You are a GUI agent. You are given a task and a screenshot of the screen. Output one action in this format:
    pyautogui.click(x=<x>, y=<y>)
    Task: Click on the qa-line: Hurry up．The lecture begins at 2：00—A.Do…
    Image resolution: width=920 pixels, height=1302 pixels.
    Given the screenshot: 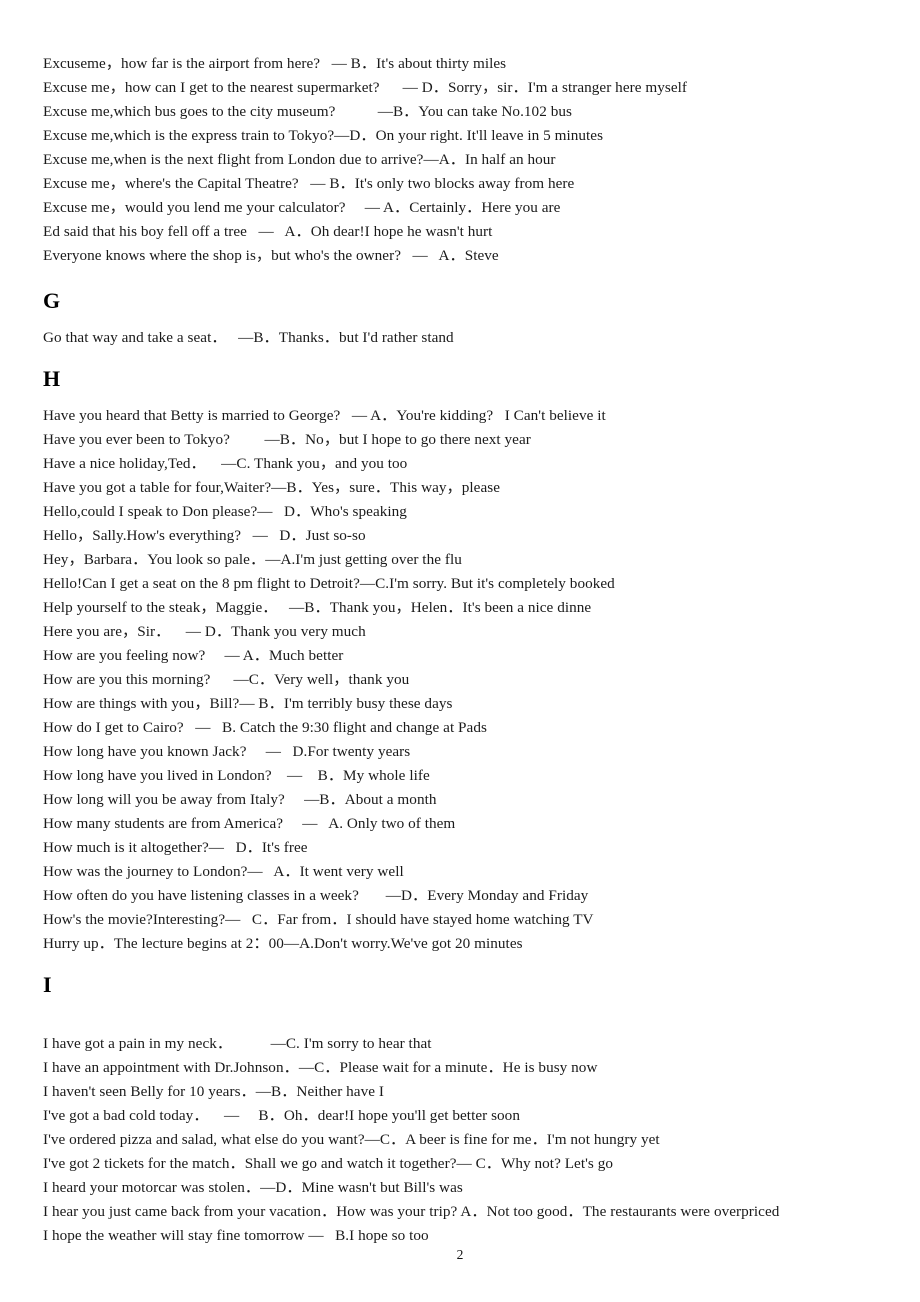 What is the action you would take?
    pyautogui.click(x=283, y=943)
    